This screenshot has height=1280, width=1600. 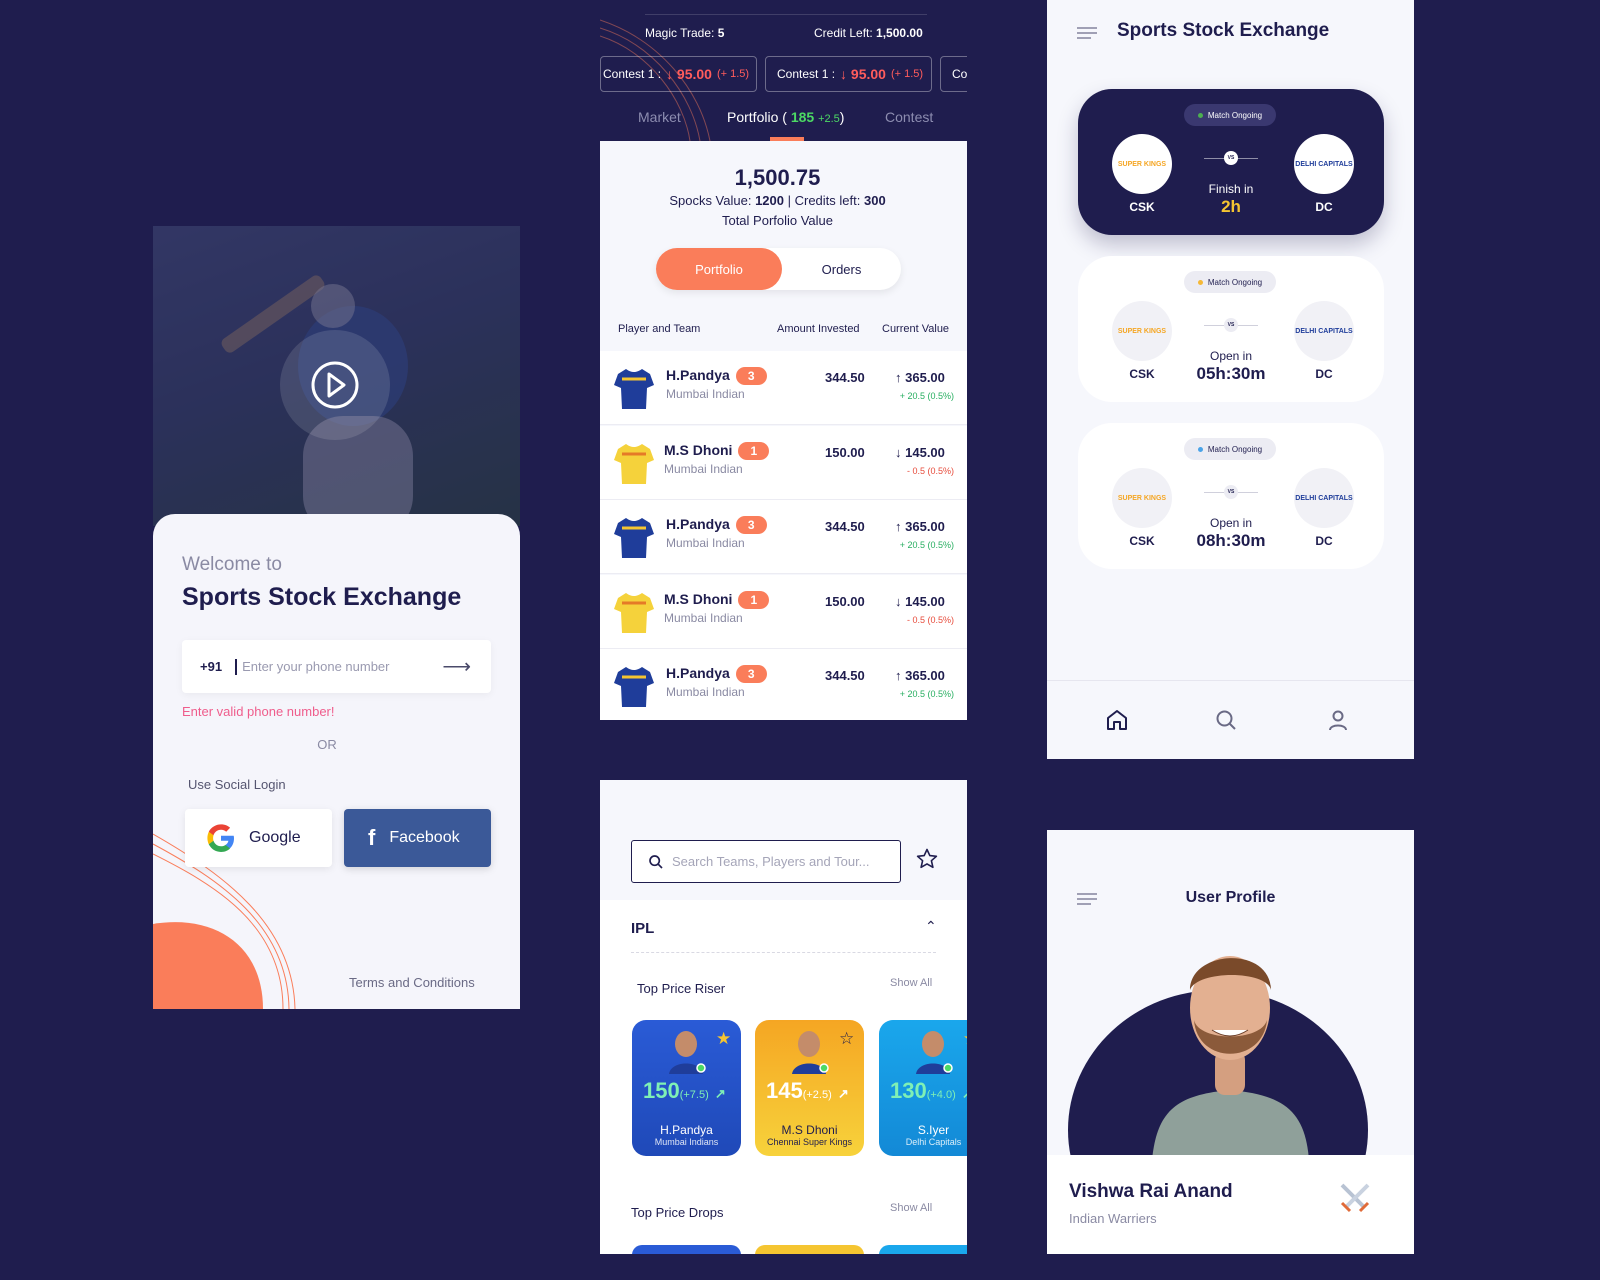 What do you see at coordinates (258, 711) in the screenshot?
I see `phone-error-text: Enter valid phone number!` at bounding box center [258, 711].